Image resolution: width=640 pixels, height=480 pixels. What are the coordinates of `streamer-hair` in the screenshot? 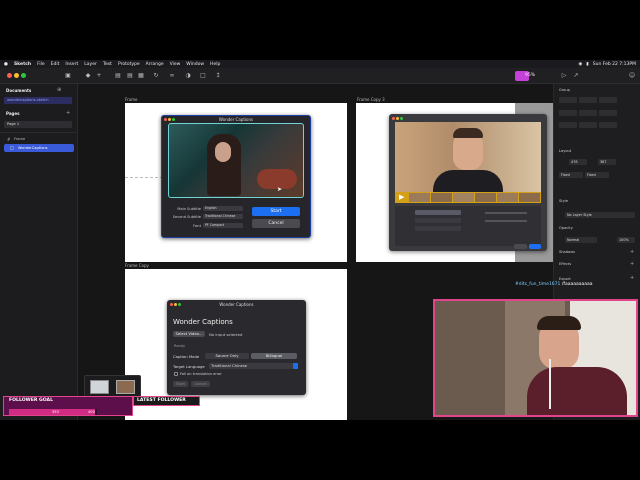 It's located at (559, 323).